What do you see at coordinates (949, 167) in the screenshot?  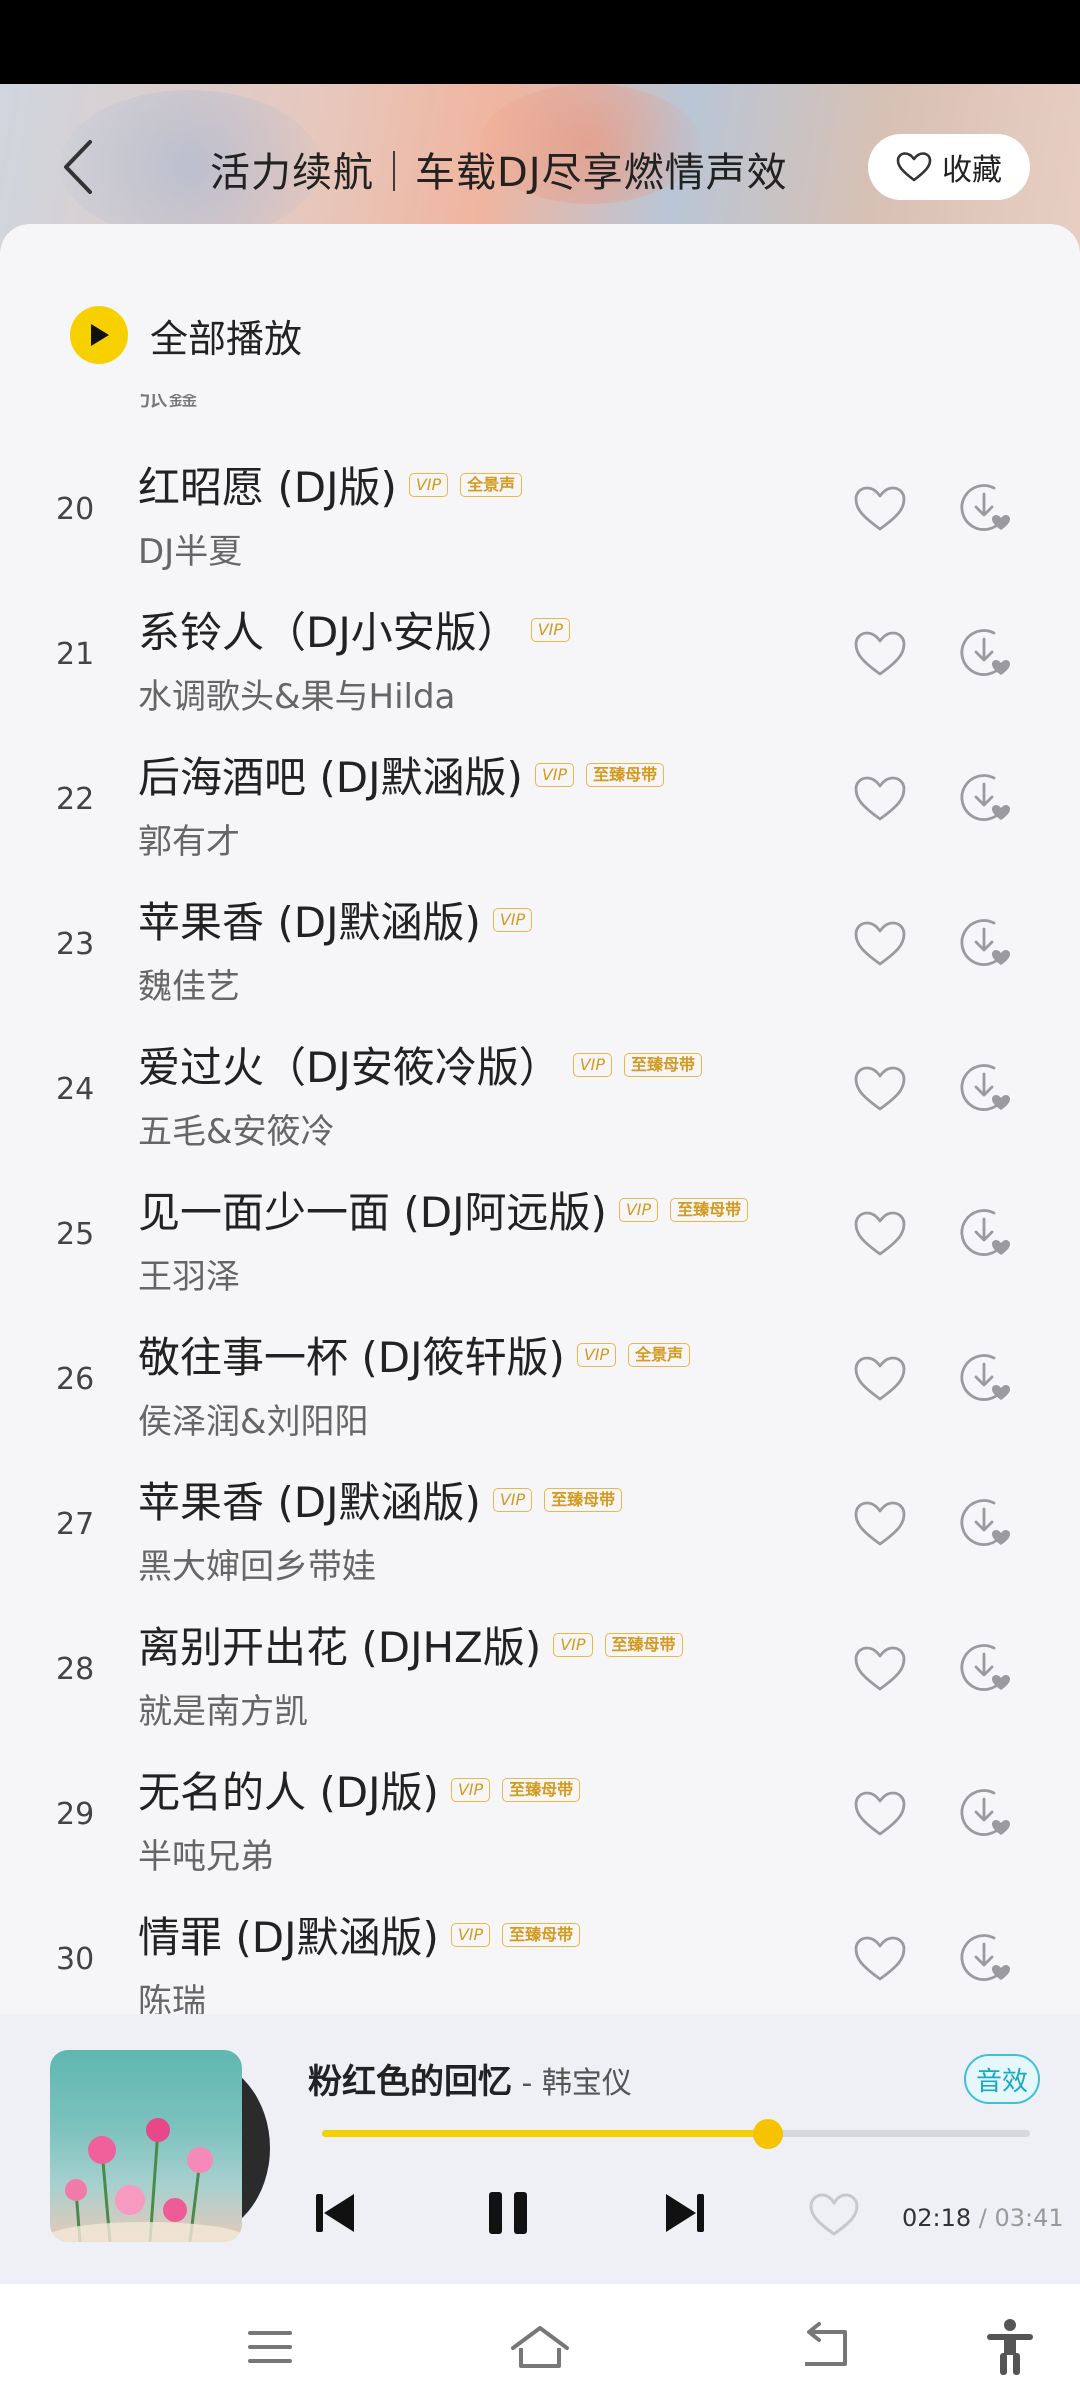 I see `collect-button: 收藏` at bounding box center [949, 167].